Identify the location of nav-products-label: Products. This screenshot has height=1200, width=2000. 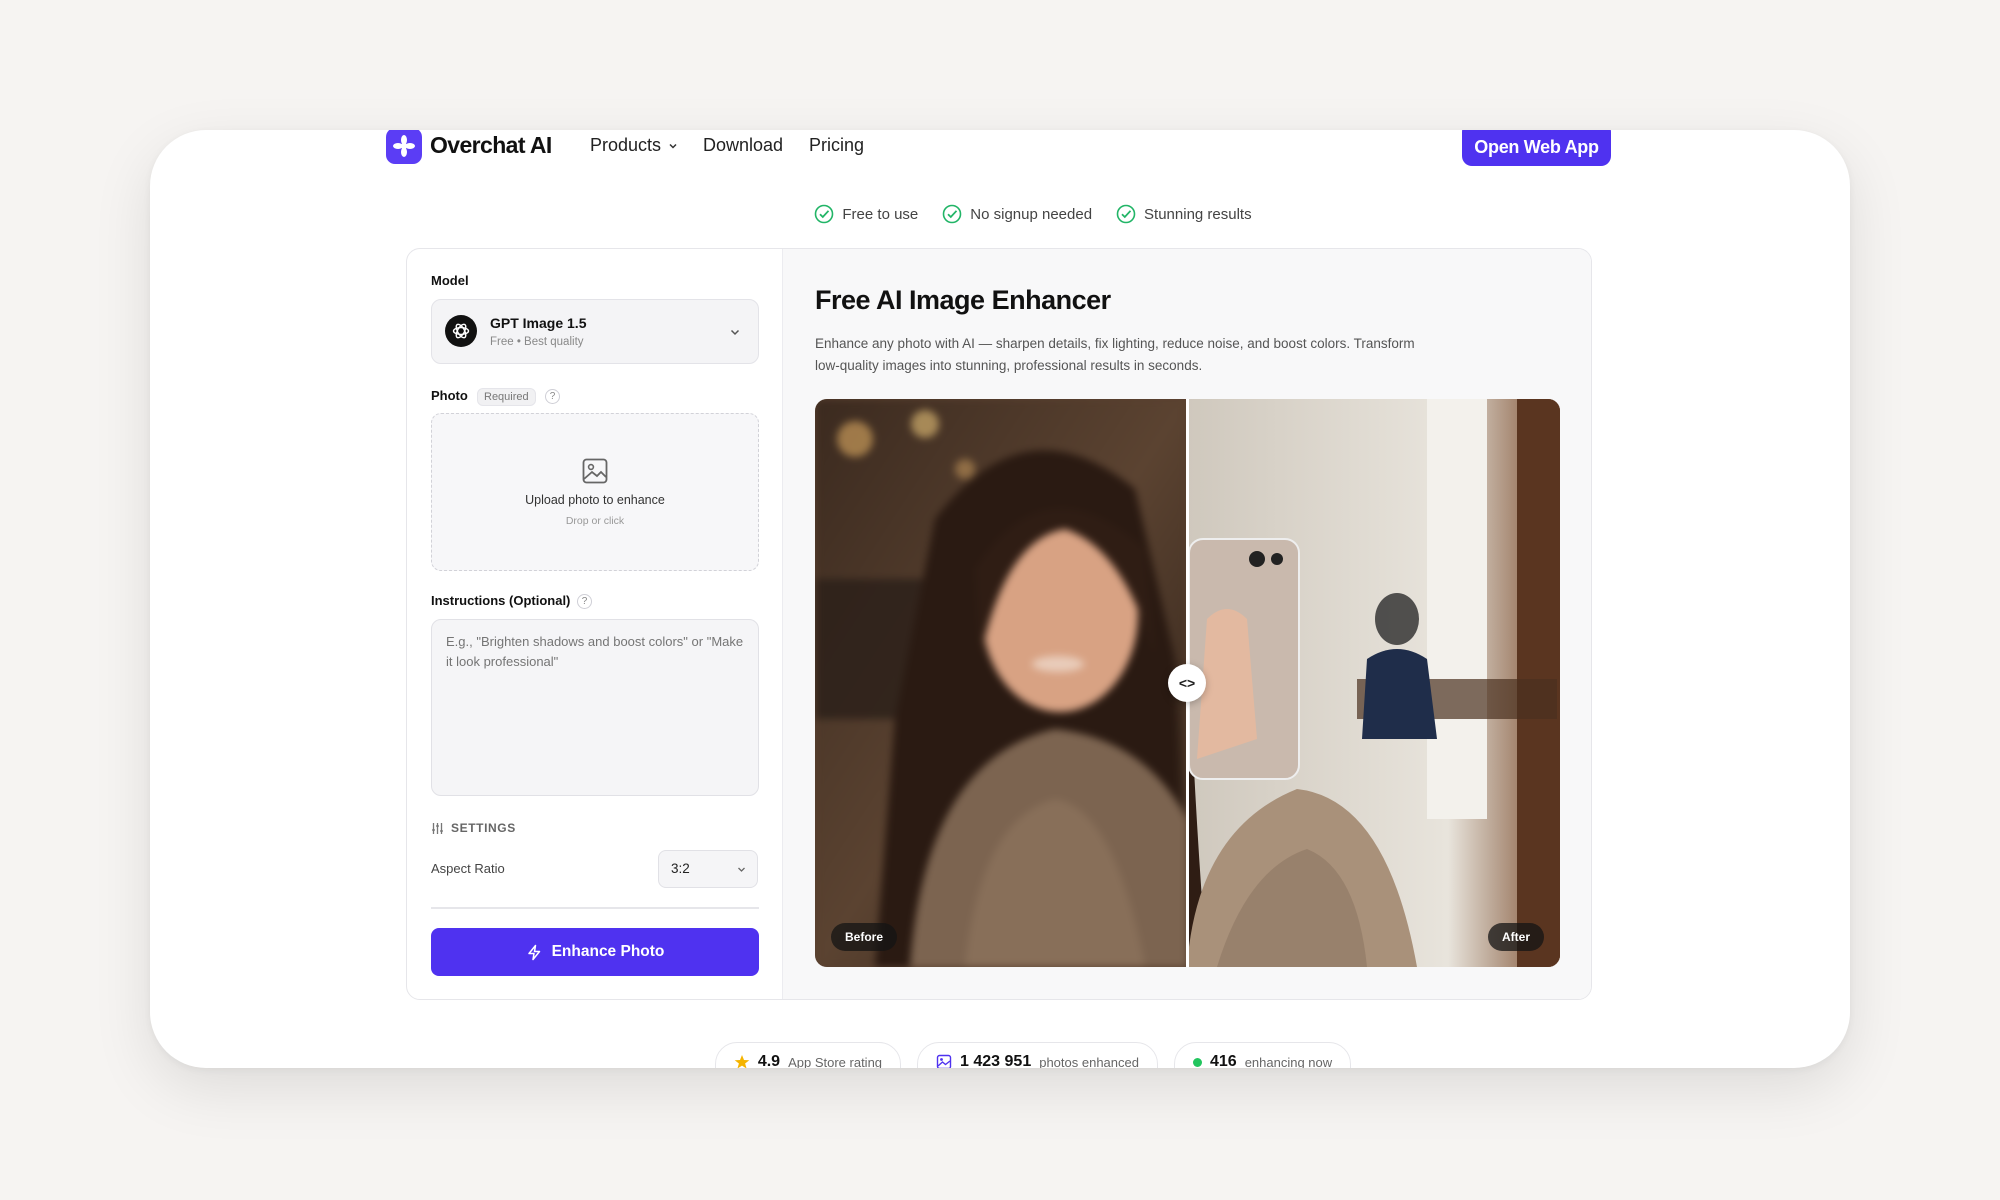
(626, 145).